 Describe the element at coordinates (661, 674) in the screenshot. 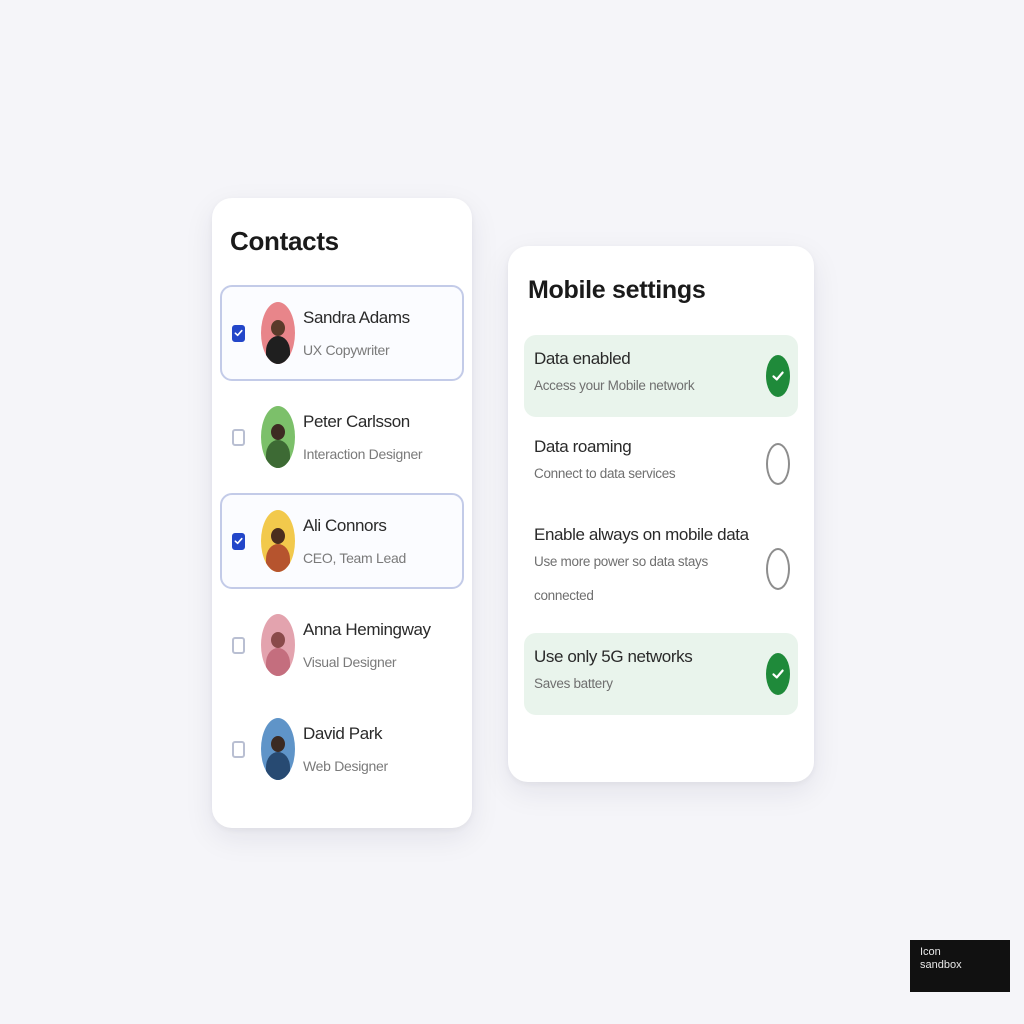

I see `setting-row-4: Use only 5G networks Saves battery` at that location.